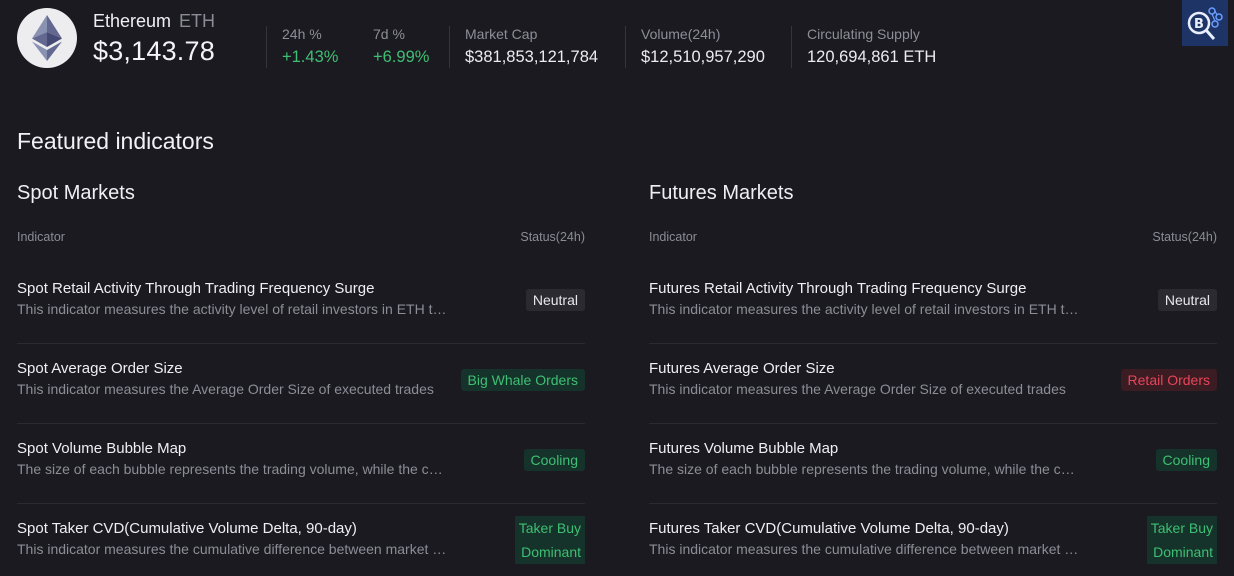 The height and width of the screenshot is (576, 1234). I want to click on stat-value: $381,853,121,784, so click(532, 57).